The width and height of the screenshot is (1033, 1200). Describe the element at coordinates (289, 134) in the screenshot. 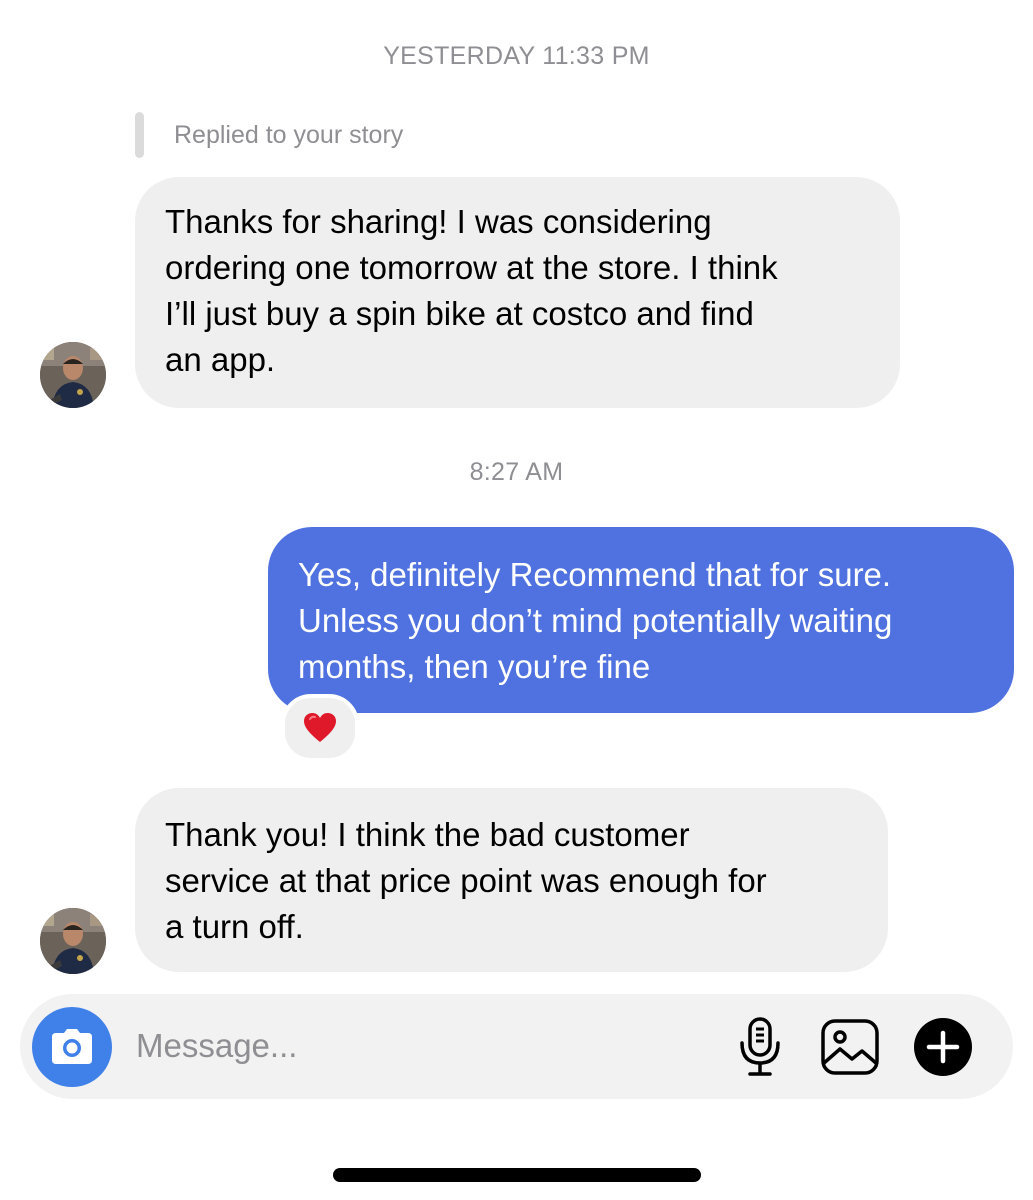

I see `reply-context-label: Replied to your story` at that location.